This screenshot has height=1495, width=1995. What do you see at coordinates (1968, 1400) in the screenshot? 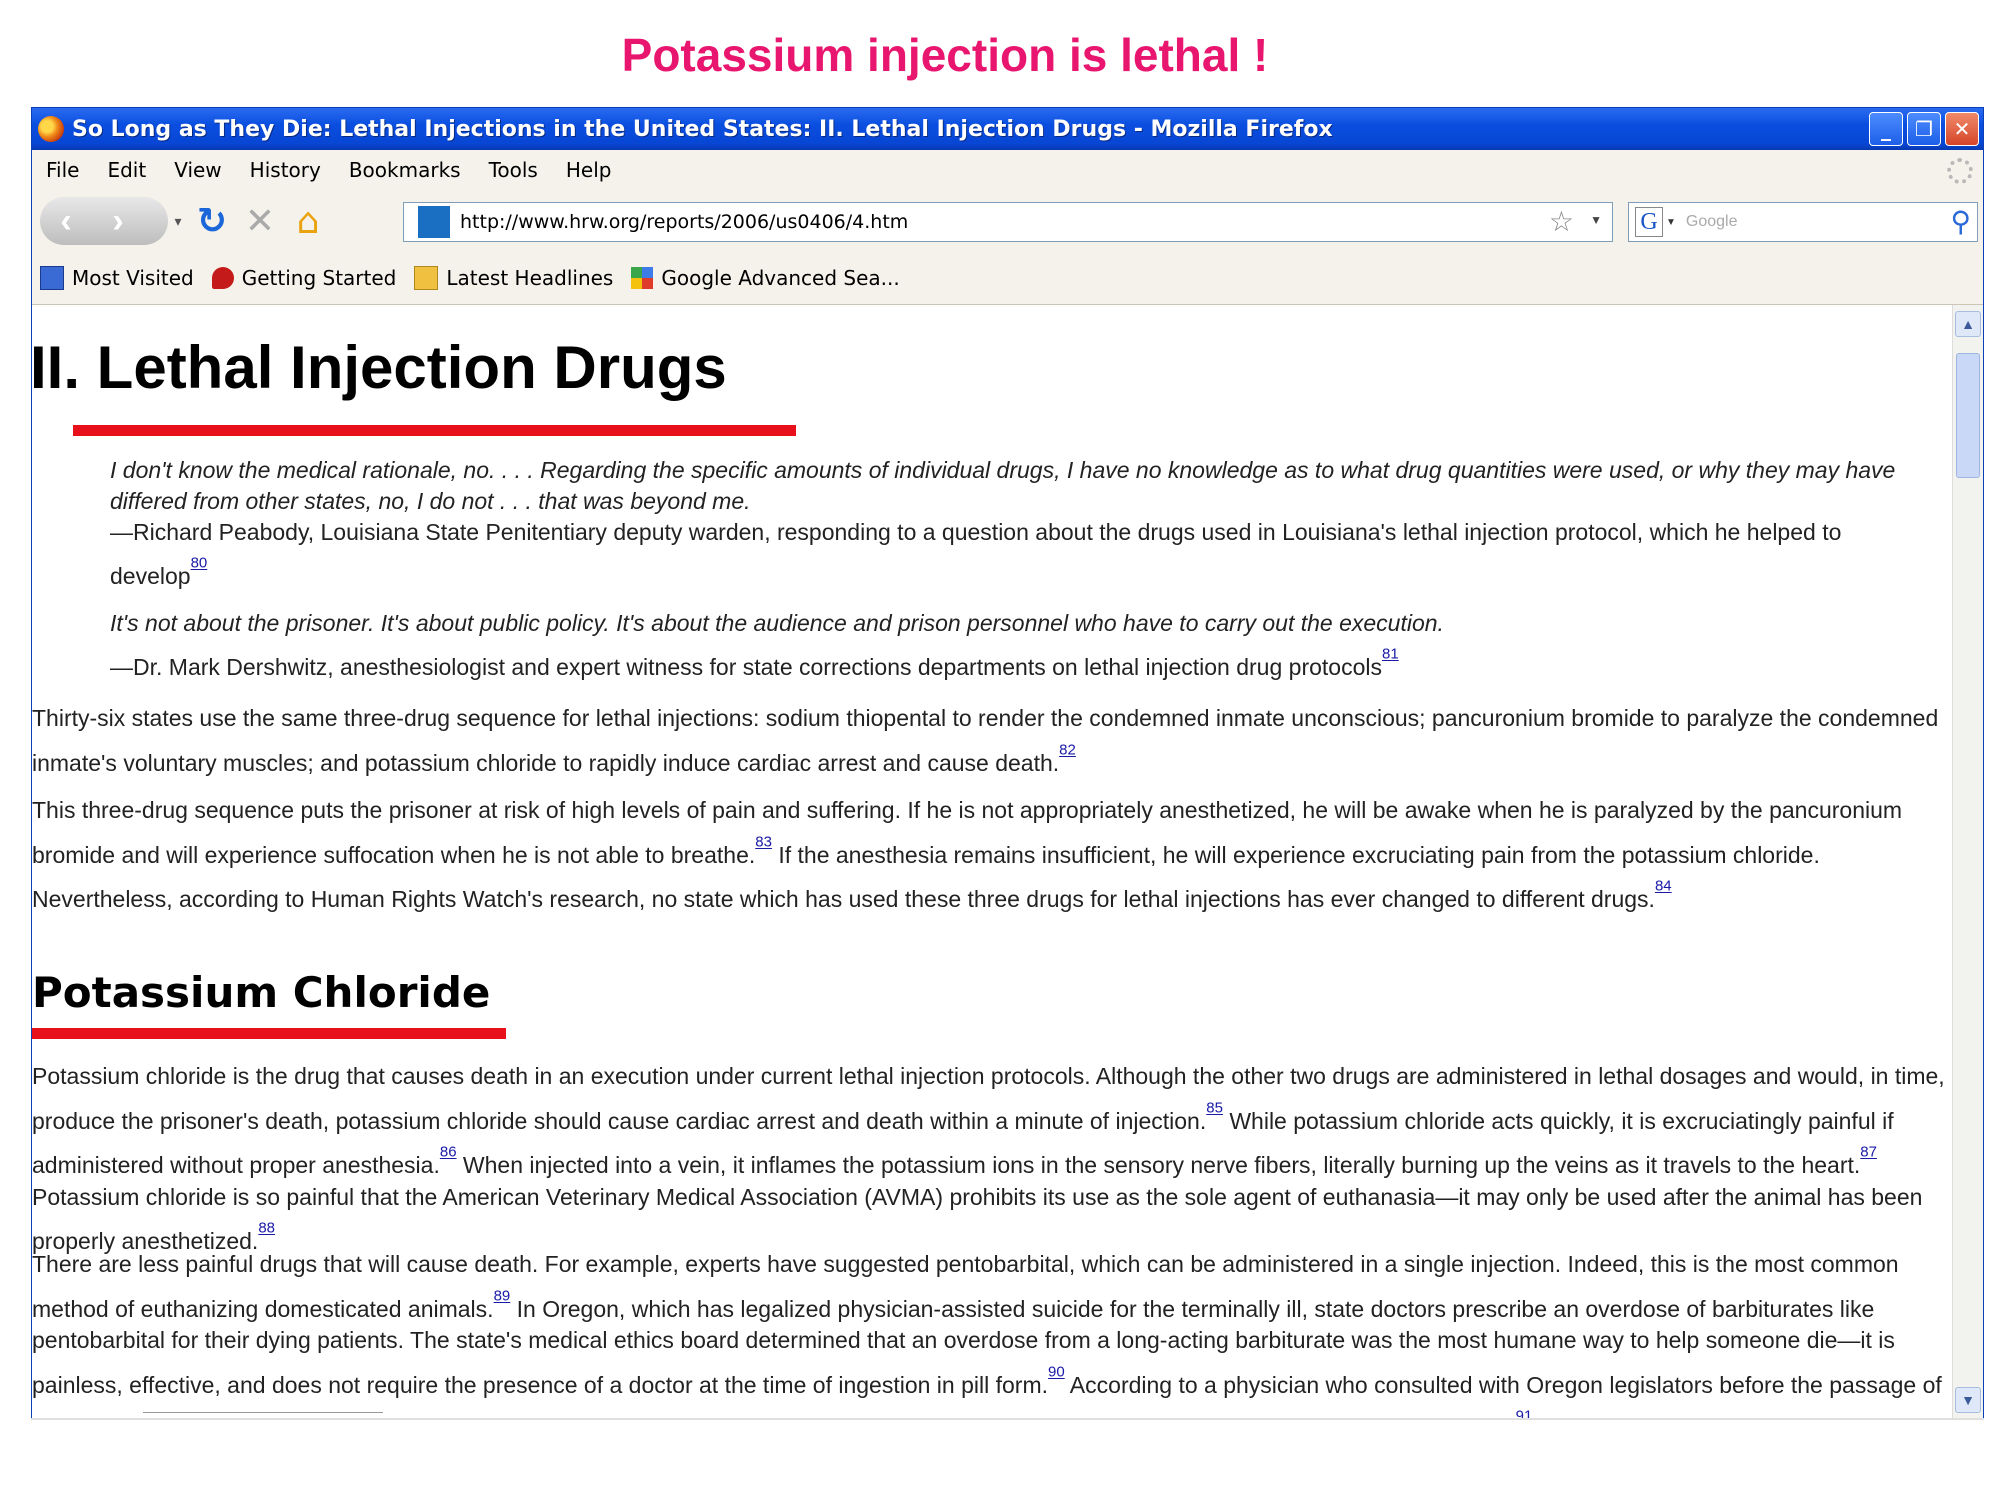
I see `scroll-down-icon: ▼` at bounding box center [1968, 1400].